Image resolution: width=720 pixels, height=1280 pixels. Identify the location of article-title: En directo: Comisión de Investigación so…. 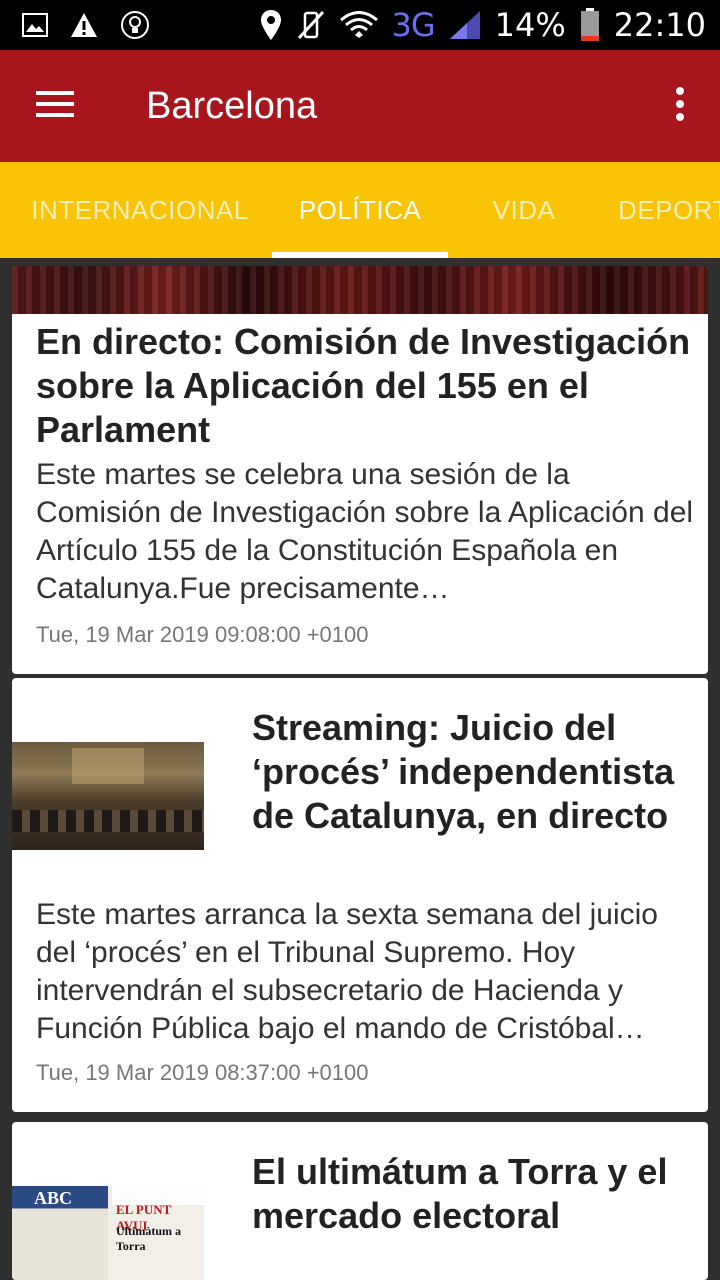
(363, 385).